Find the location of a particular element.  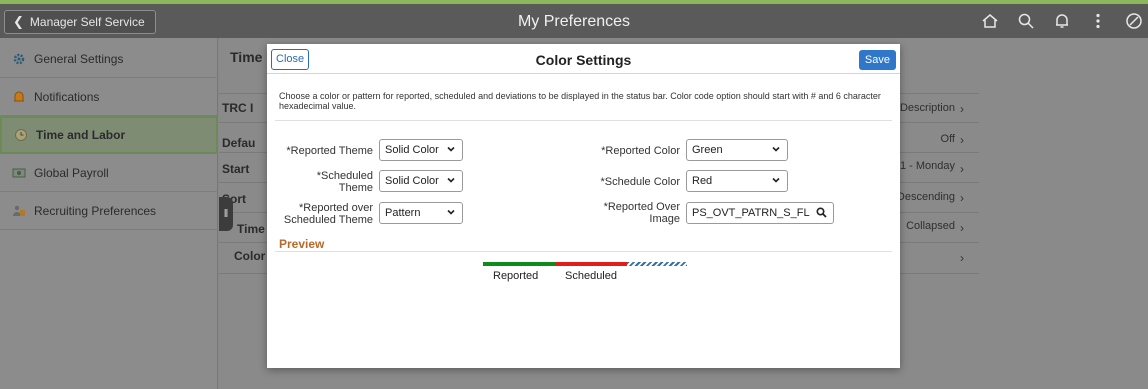

reported-color-select: Green is located at coordinates (737, 150).